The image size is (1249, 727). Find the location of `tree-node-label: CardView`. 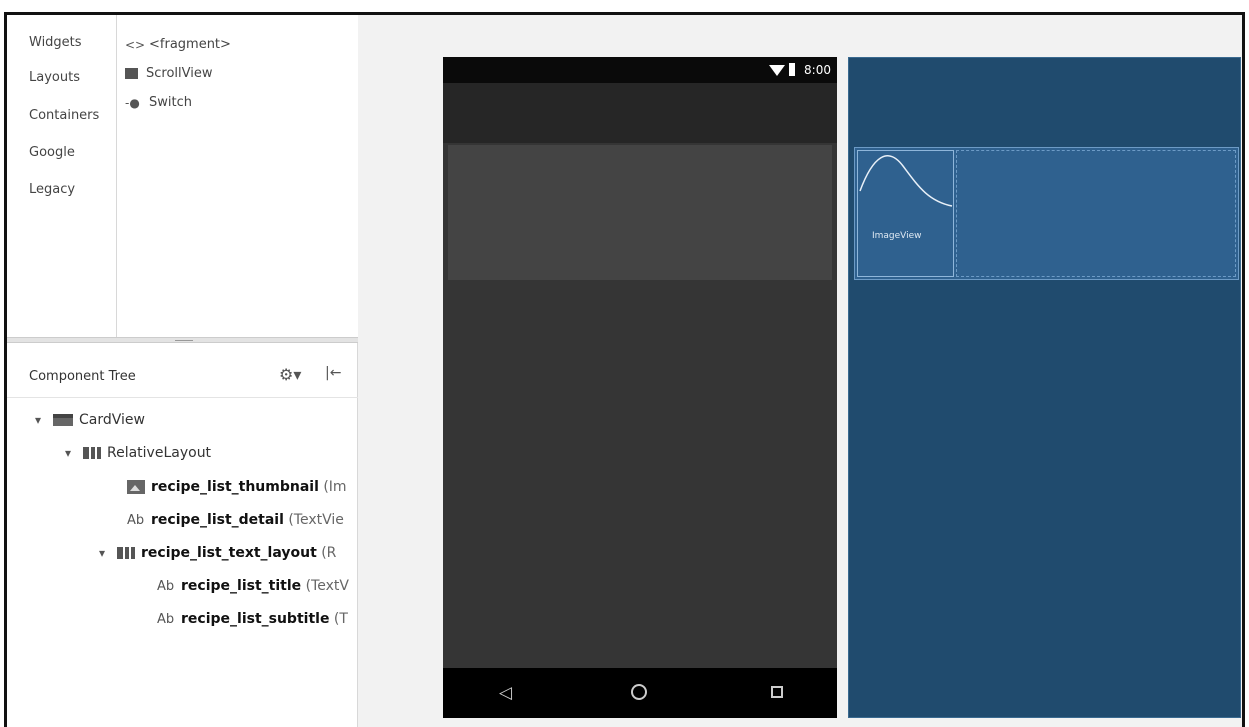

tree-node-label: CardView is located at coordinates (112, 420).